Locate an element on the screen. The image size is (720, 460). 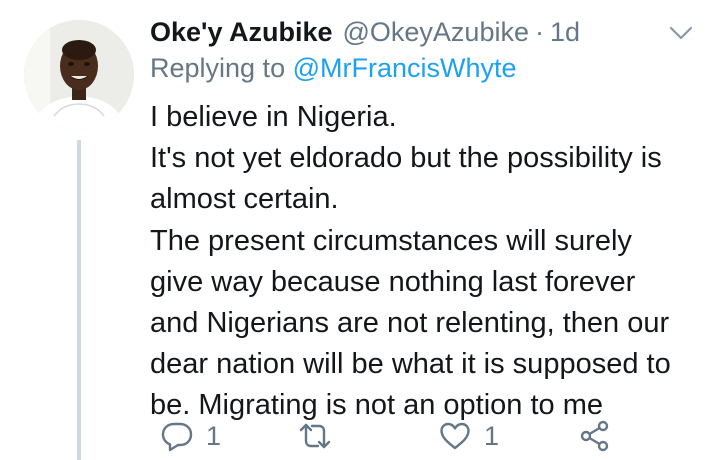
replying-to-prefix: Replying to is located at coordinates (218, 68).